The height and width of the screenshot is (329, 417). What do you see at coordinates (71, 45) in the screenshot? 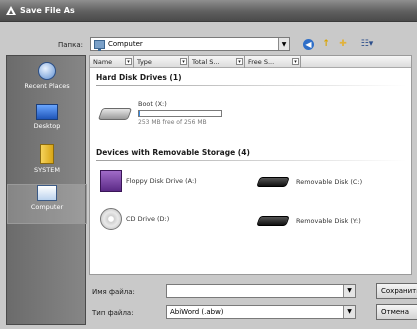
I see `look-in-label: Папка:` at bounding box center [71, 45].